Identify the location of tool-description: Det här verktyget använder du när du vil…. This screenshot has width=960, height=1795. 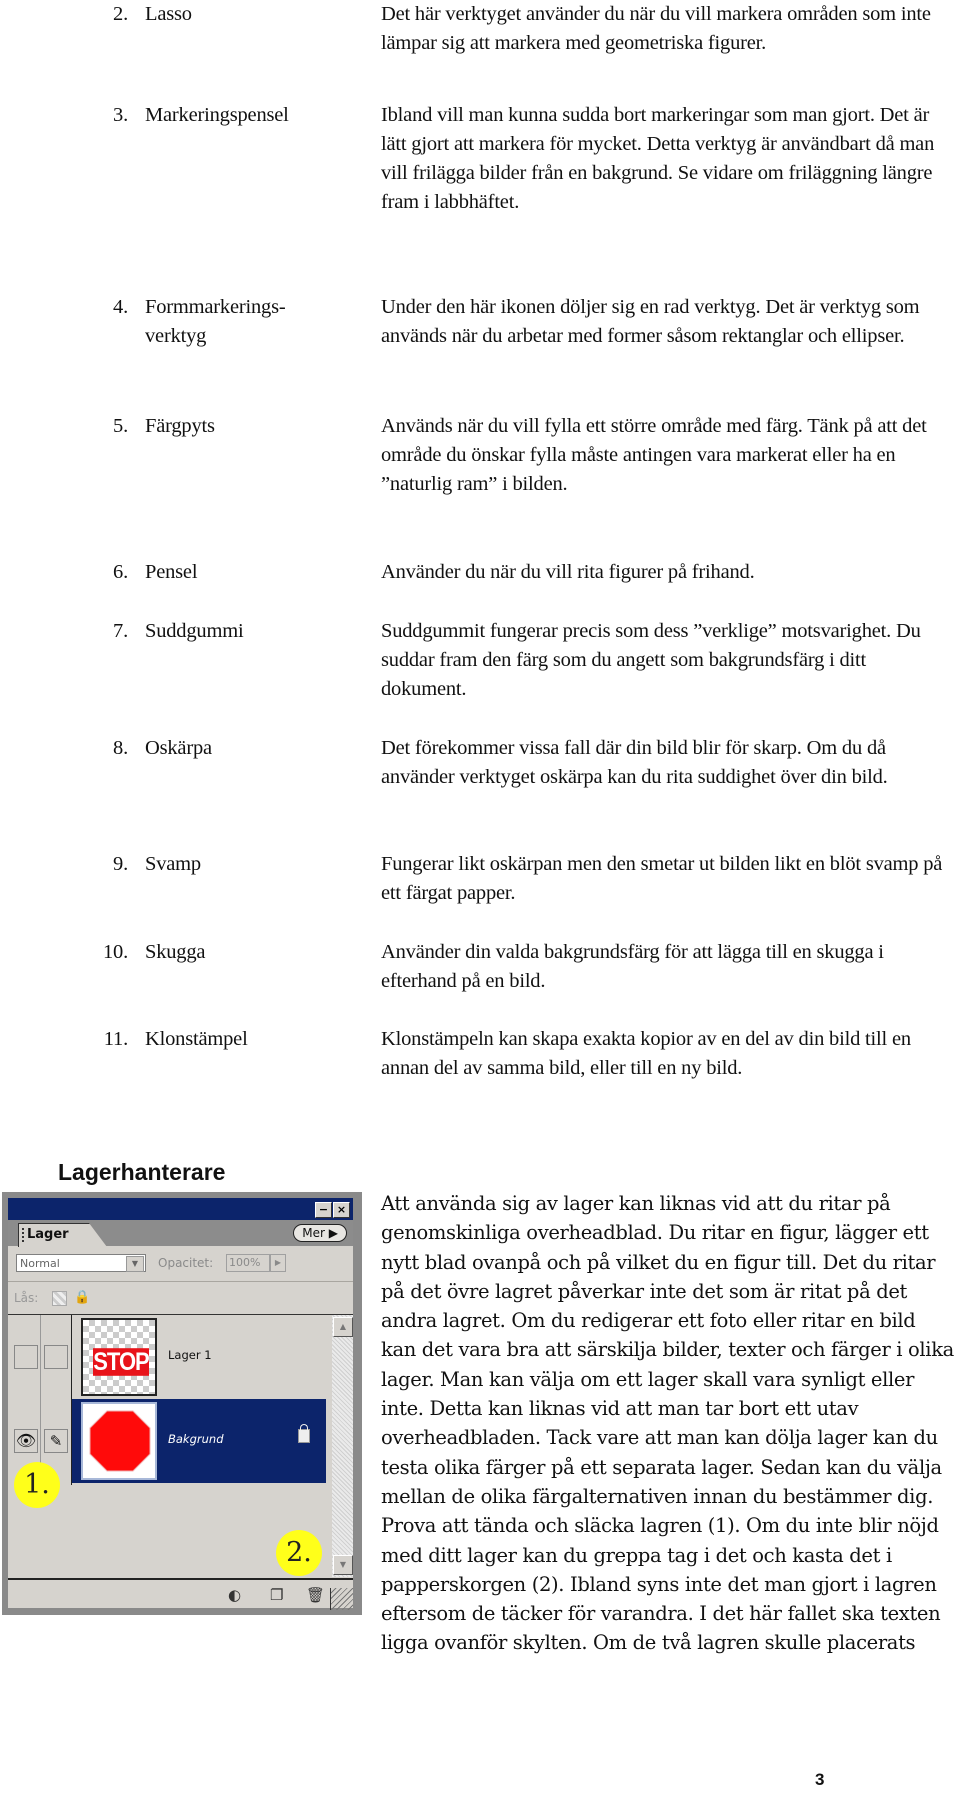
(656, 28).